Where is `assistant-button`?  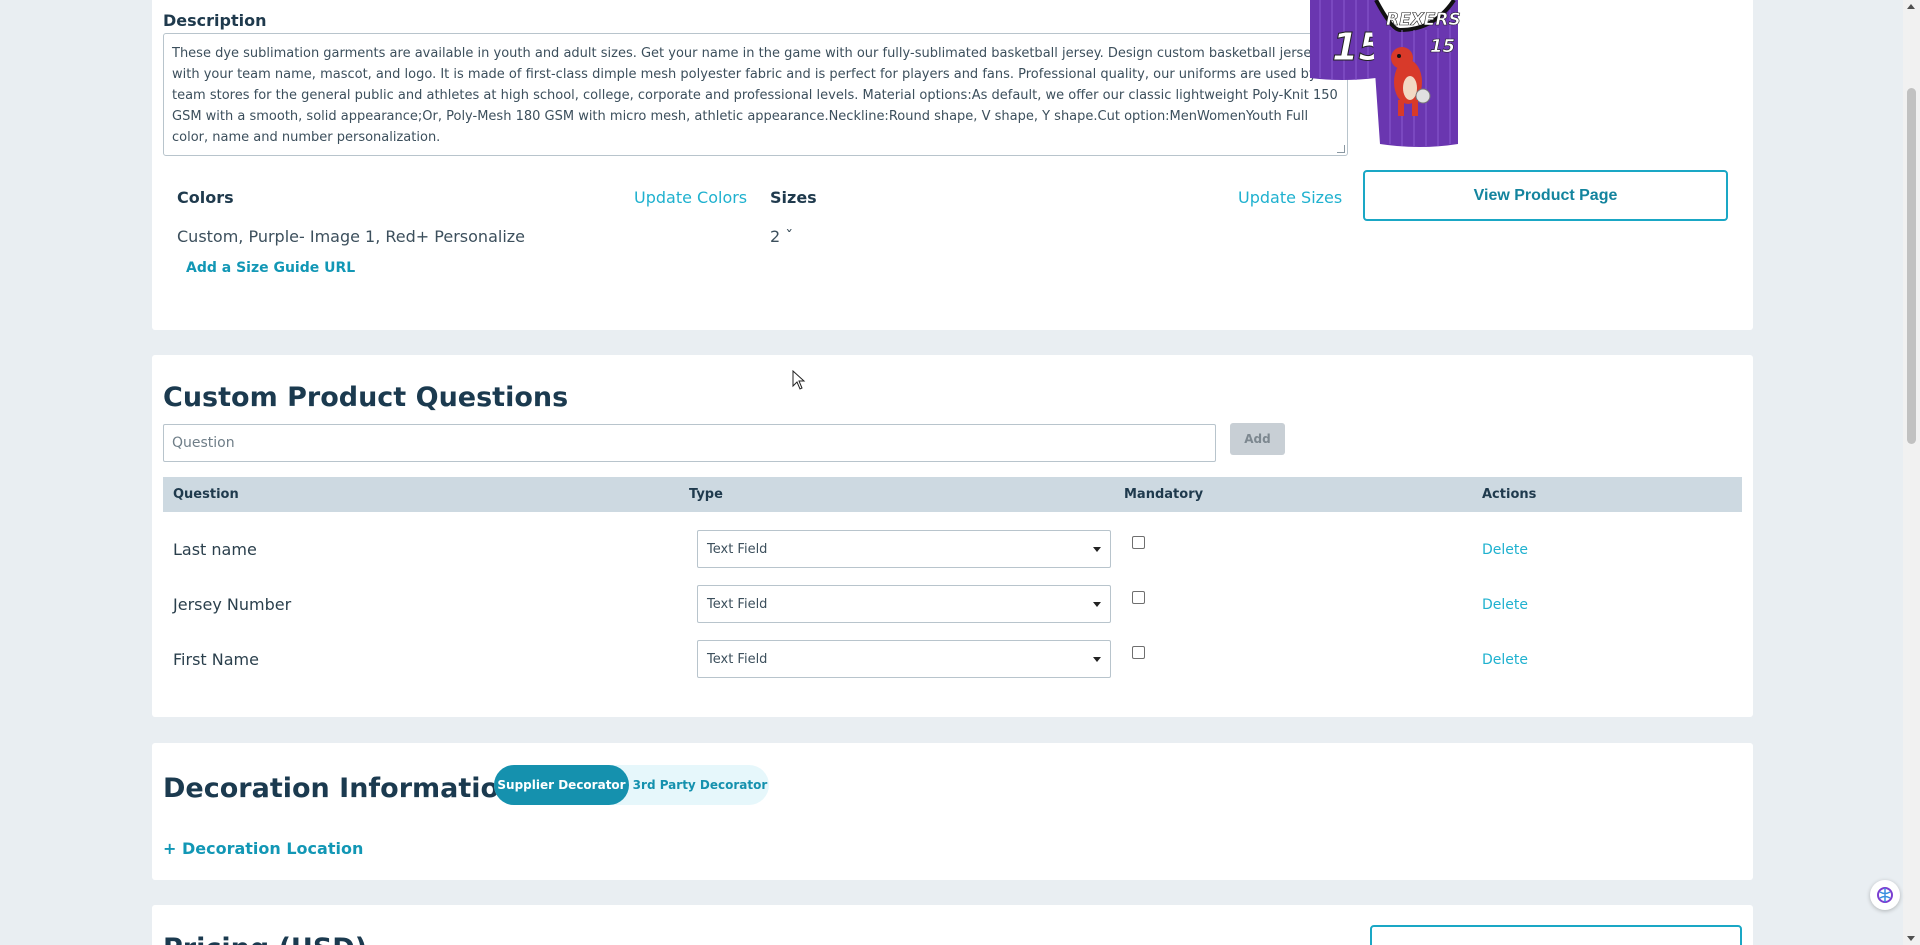
assistant-button is located at coordinates (1885, 895).